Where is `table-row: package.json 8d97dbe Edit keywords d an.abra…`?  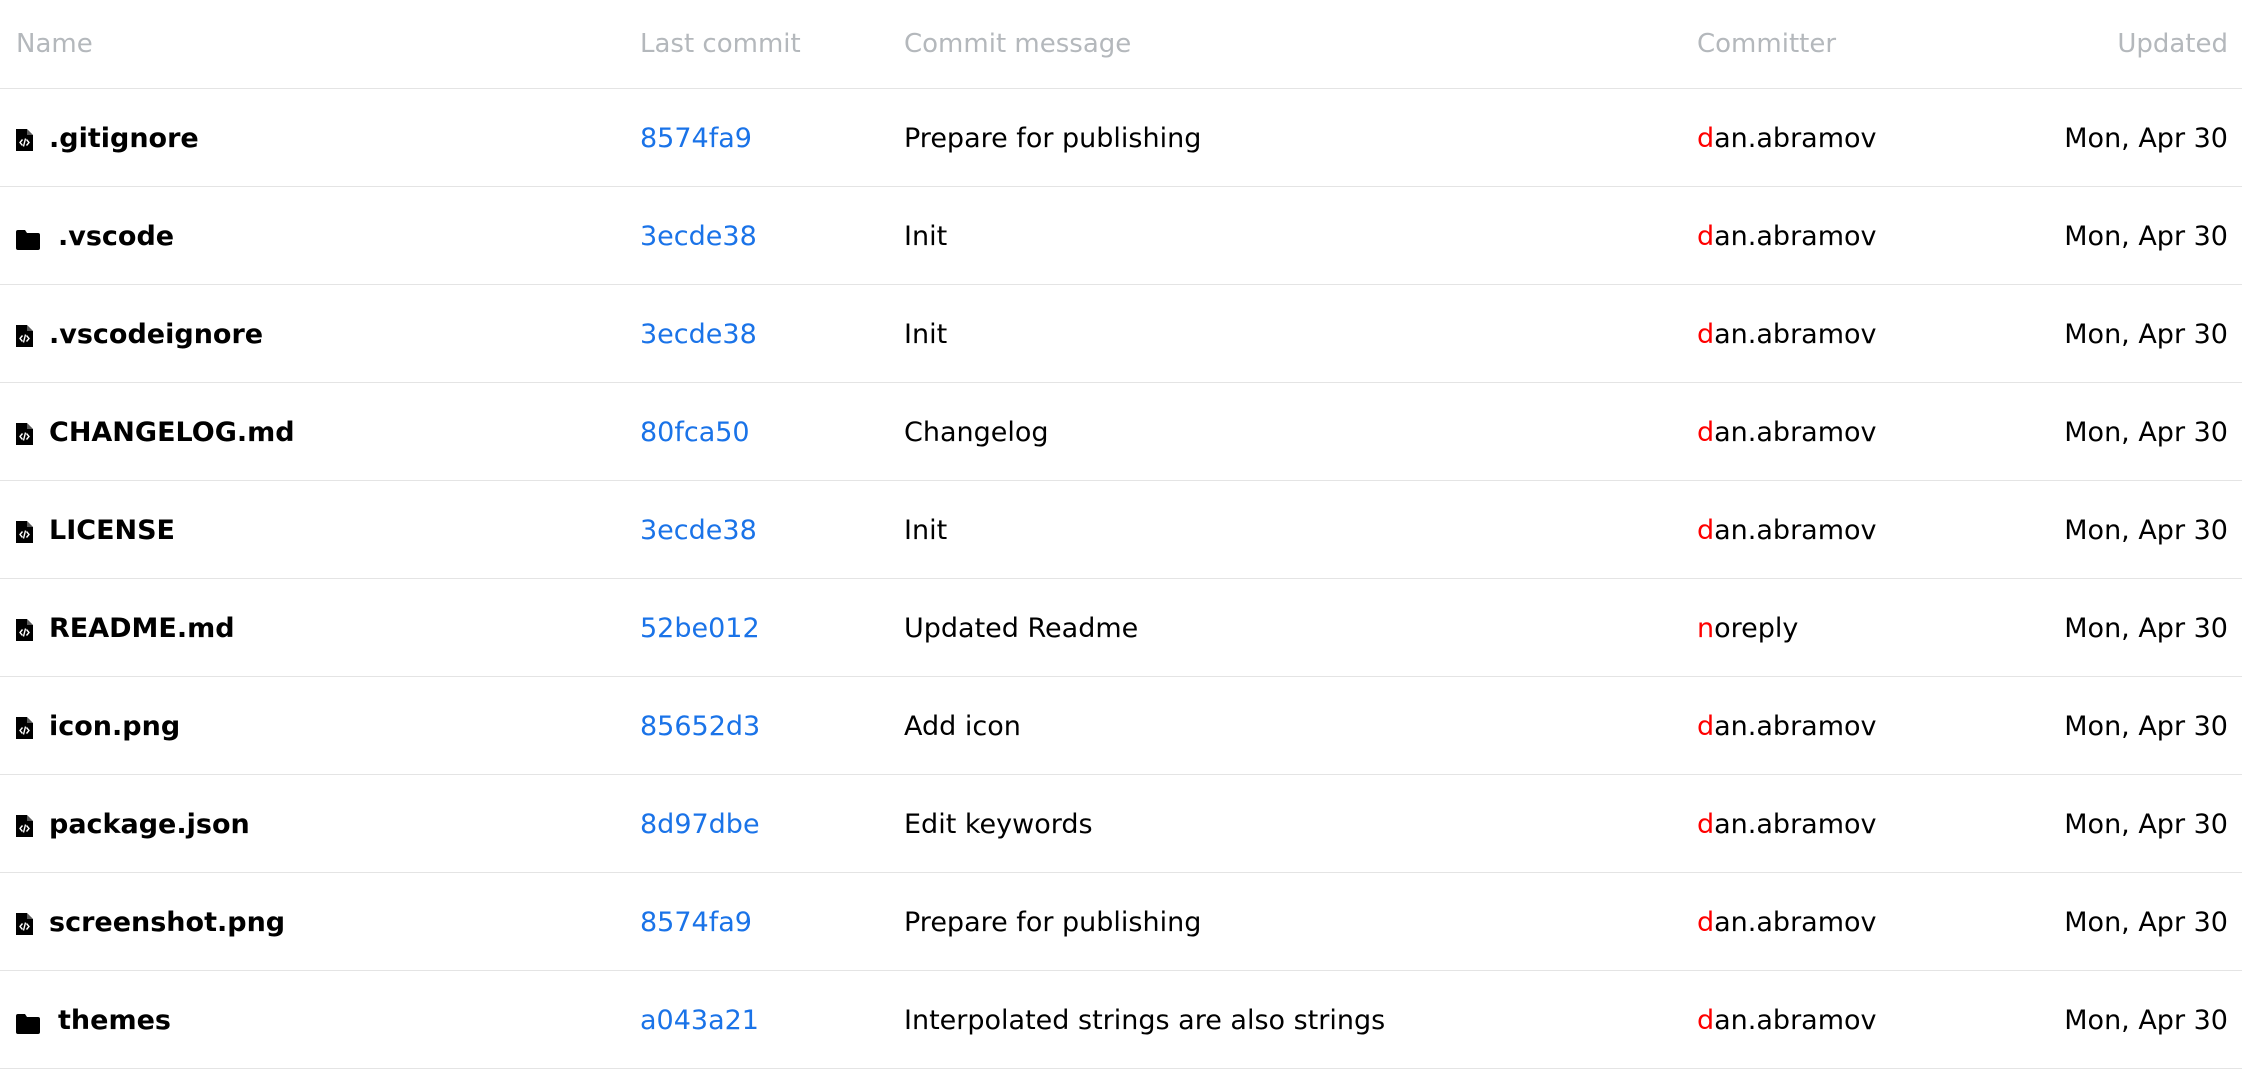 table-row: package.json 8d97dbe Edit keywords d an.abra… is located at coordinates (1121, 824).